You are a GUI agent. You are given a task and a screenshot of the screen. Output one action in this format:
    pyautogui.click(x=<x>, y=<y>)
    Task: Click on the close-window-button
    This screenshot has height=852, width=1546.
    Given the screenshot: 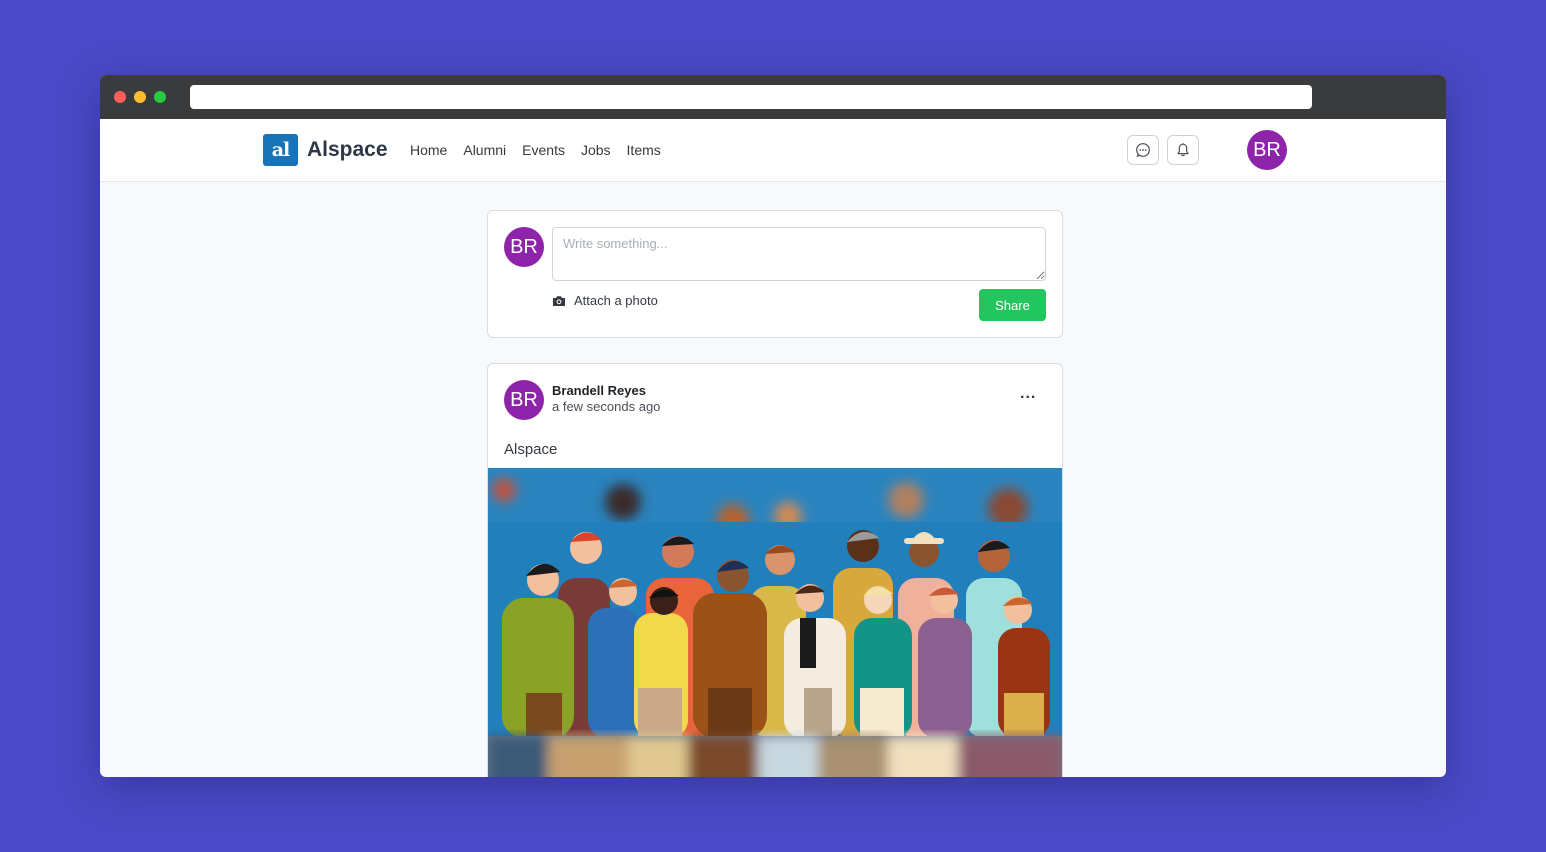 What is the action you would take?
    pyautogui.click(x=120, y=97)
    